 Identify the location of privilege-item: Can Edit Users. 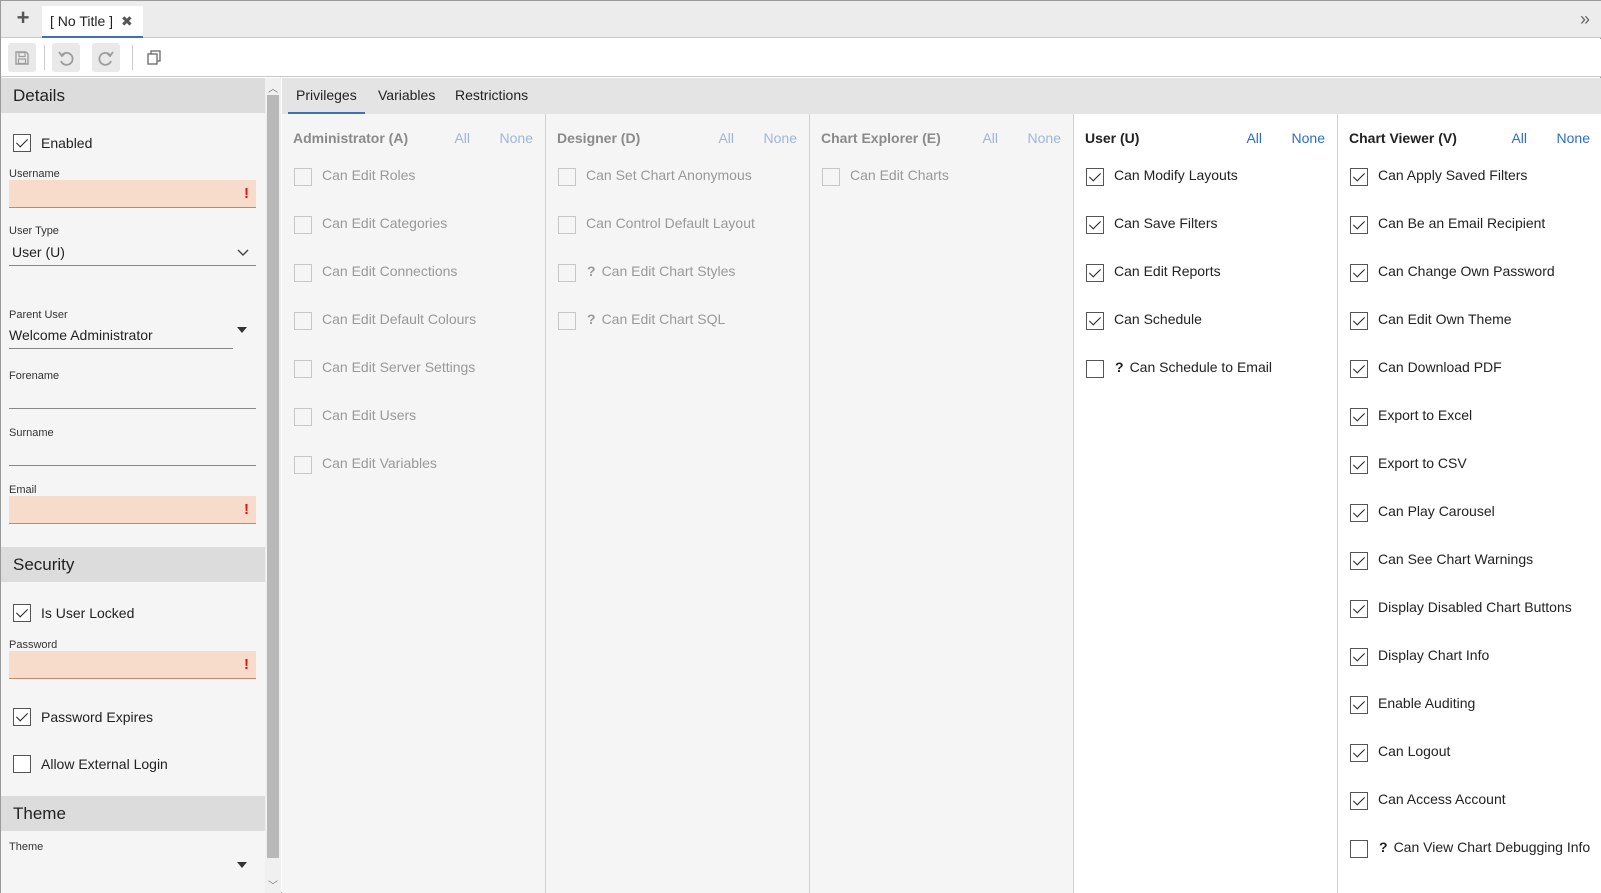
(385, 431).